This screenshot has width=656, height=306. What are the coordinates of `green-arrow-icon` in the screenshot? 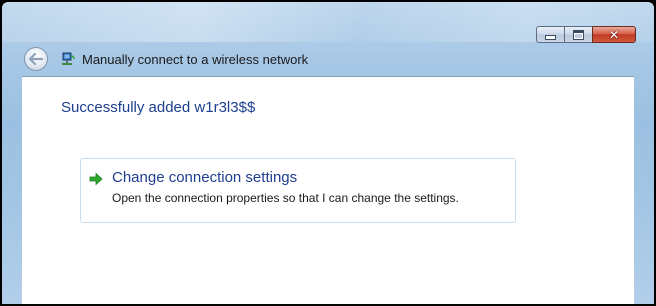 It's located at (96, 179).